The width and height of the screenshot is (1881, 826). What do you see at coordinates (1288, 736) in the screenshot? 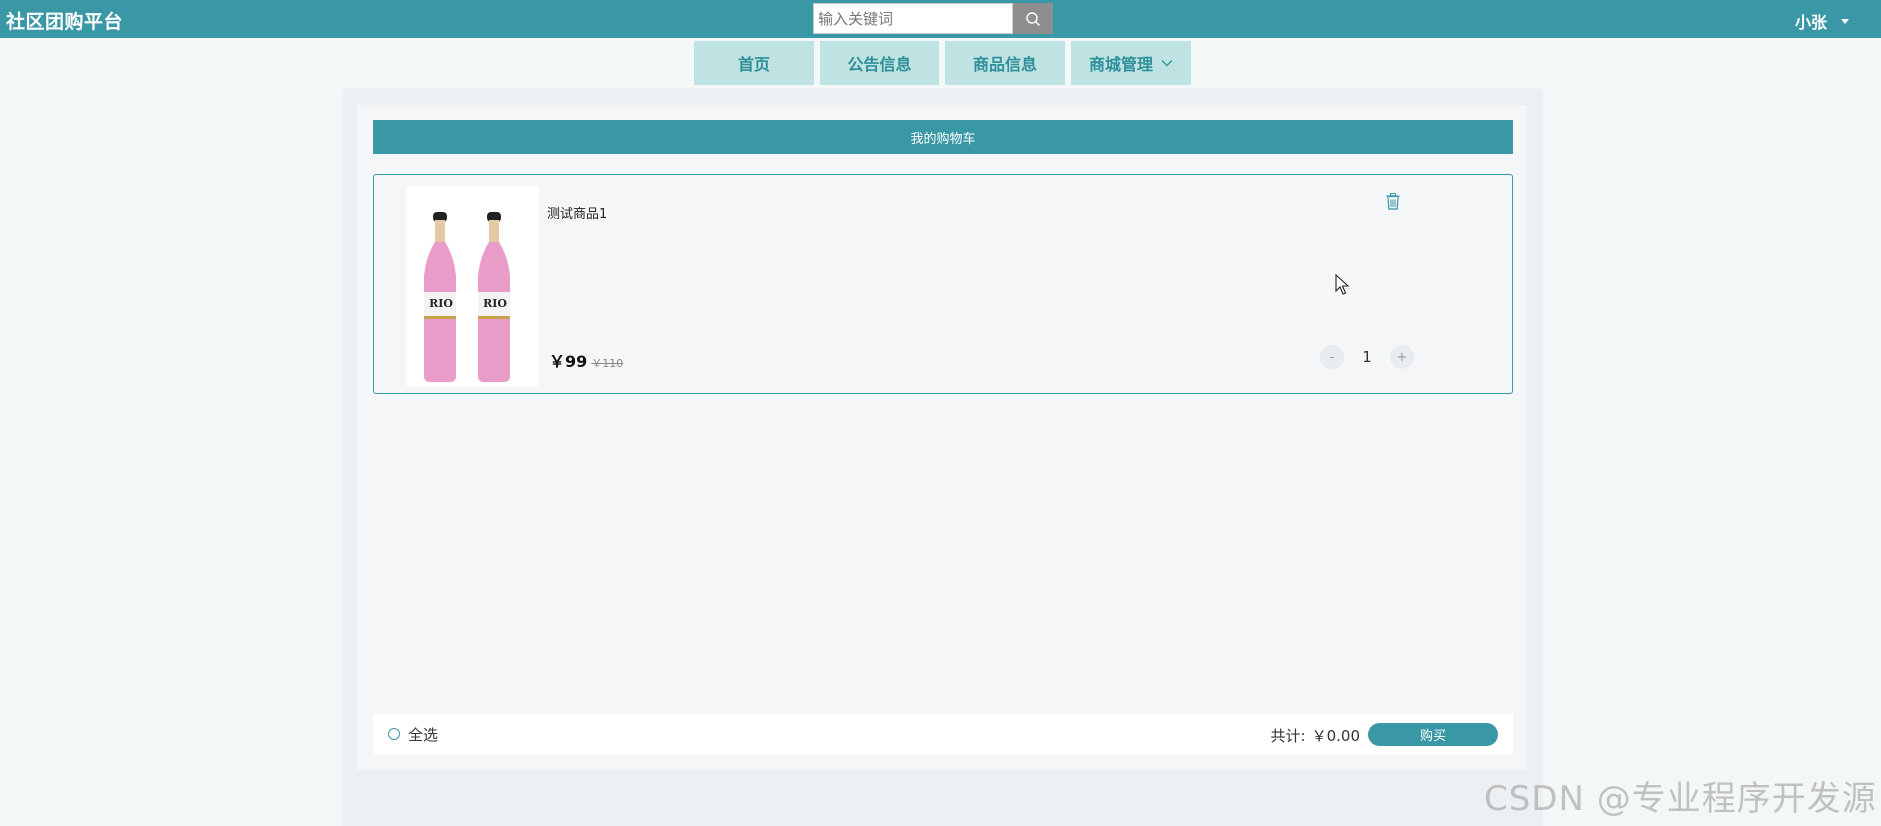
I see `total-label: 共计:` at bounding box center [1288, 736].